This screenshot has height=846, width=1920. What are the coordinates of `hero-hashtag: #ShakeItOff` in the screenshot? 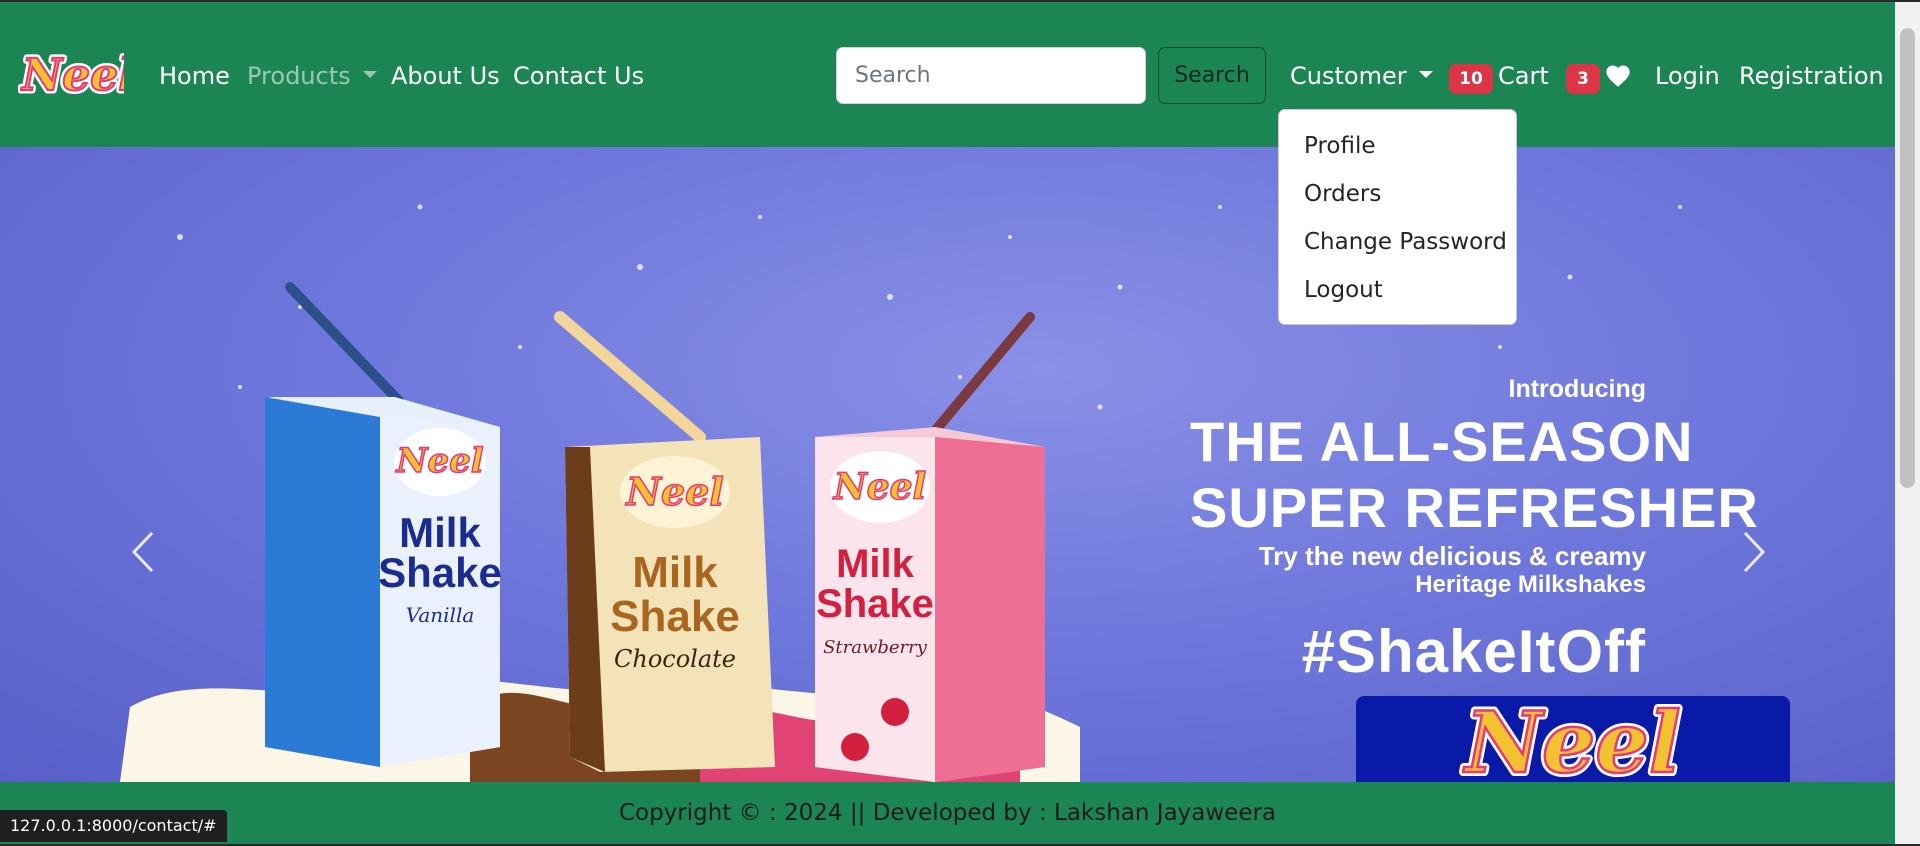 It's located at (1473, 651).